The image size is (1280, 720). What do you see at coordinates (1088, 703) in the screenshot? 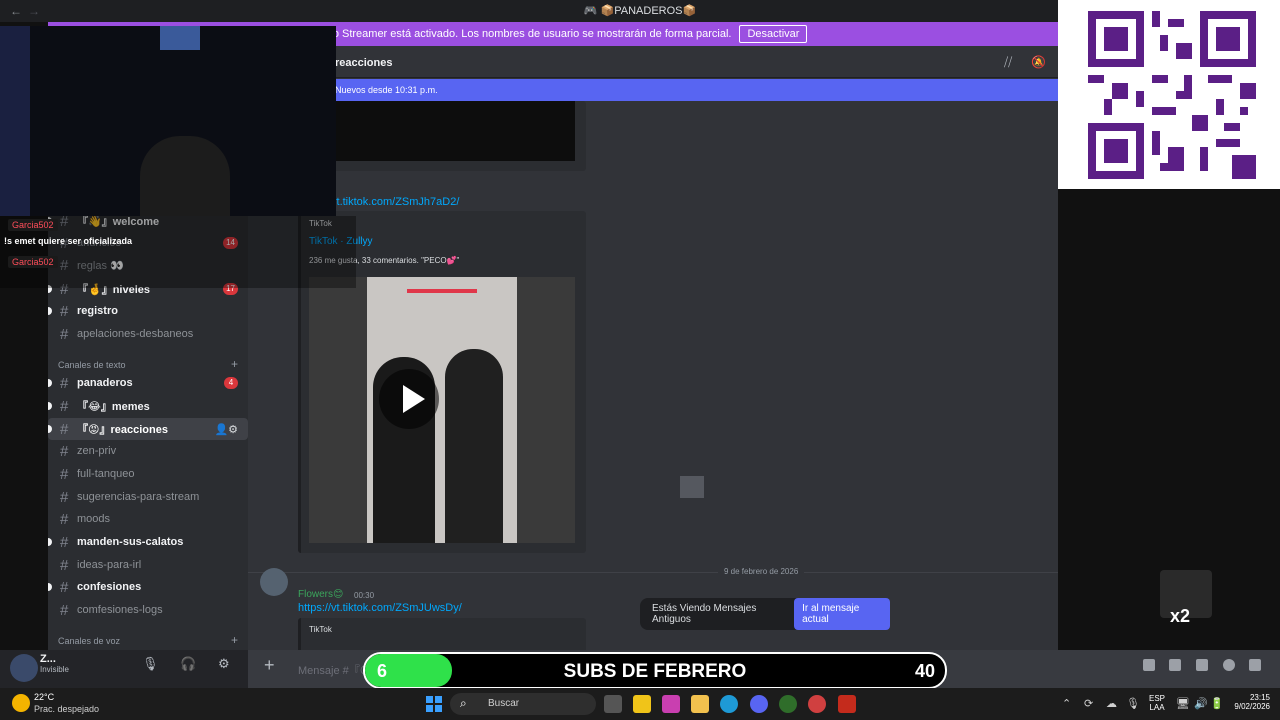
I see `tray-sync-icon: ⟳` at bounding box center [1088, 703].